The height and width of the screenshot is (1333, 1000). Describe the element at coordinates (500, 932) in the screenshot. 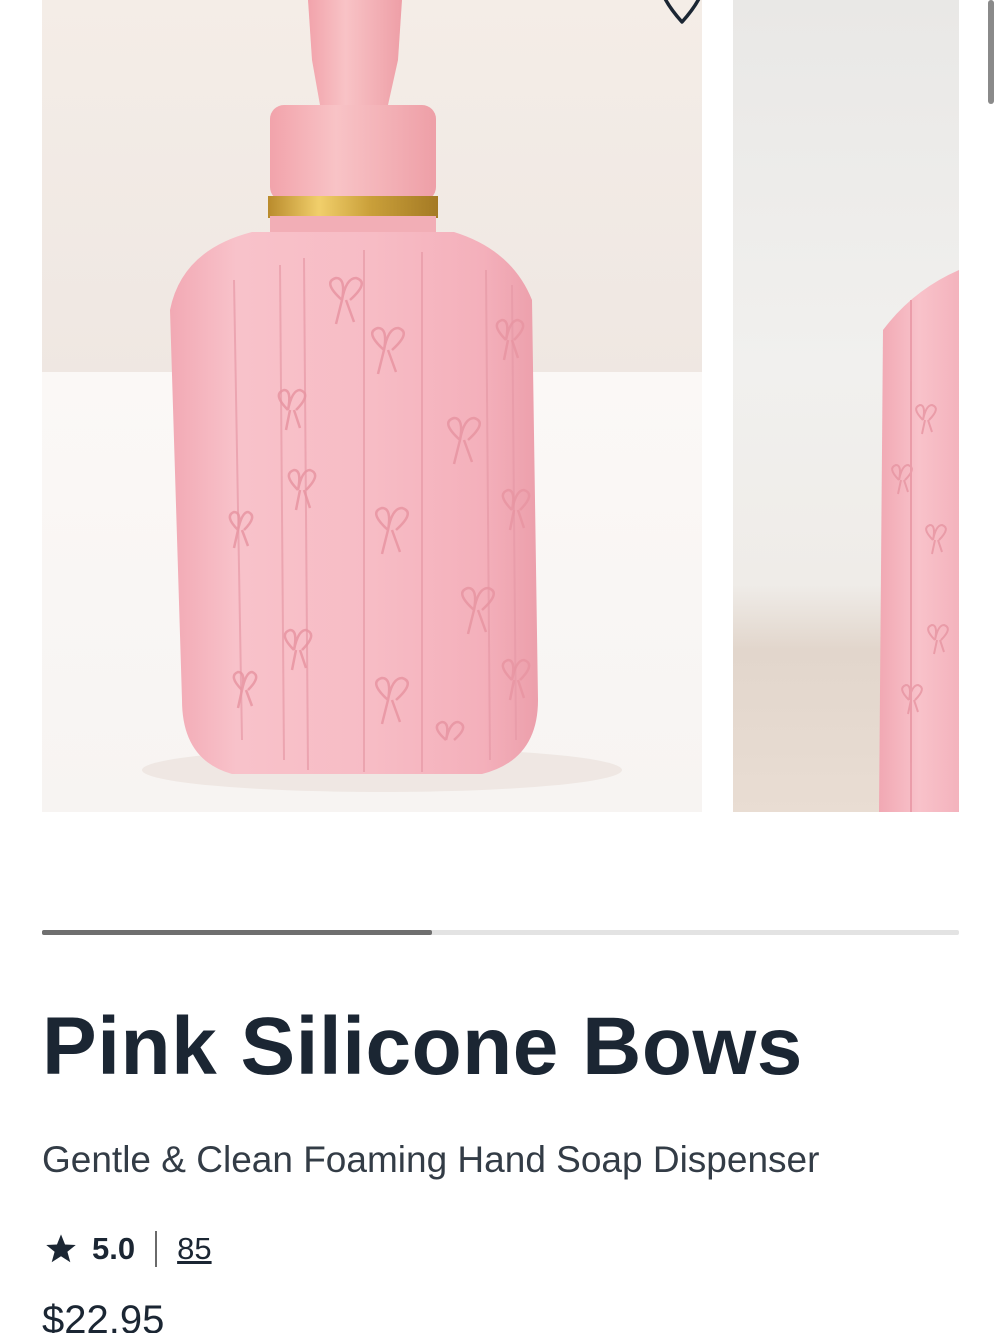

I see `gallery-progress-track` at that location.